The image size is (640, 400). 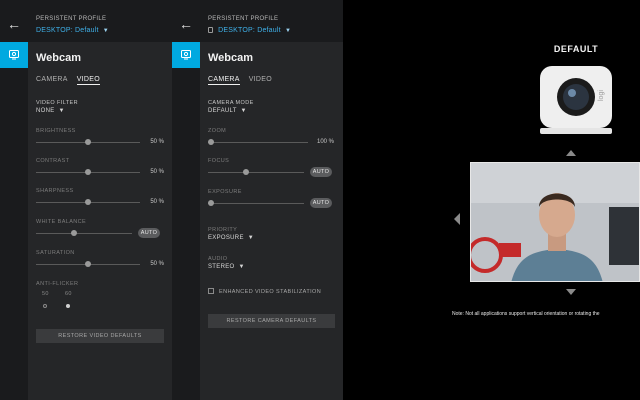 I want to click on exposure-label: EXPOSURE, so click(x=225, y=192).